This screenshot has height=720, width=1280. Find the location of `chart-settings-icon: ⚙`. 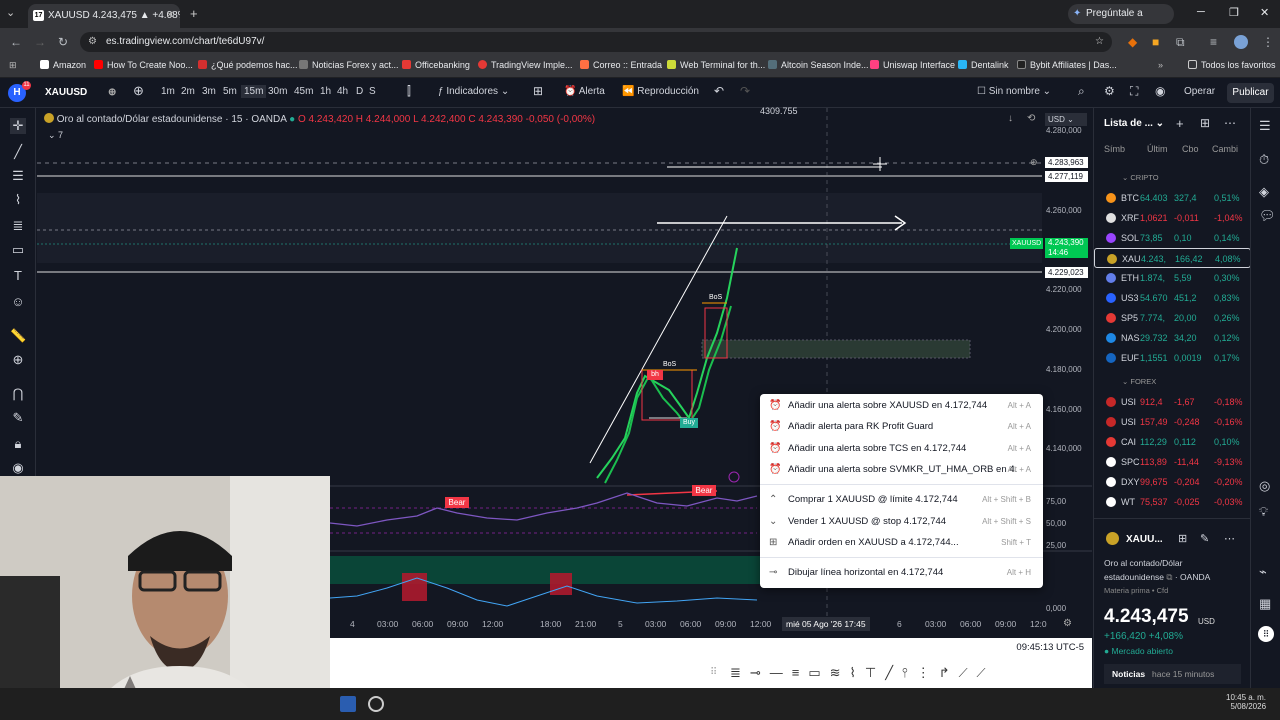

chart-settings-icon: ⚙ is located at coordinates (1067, 623).